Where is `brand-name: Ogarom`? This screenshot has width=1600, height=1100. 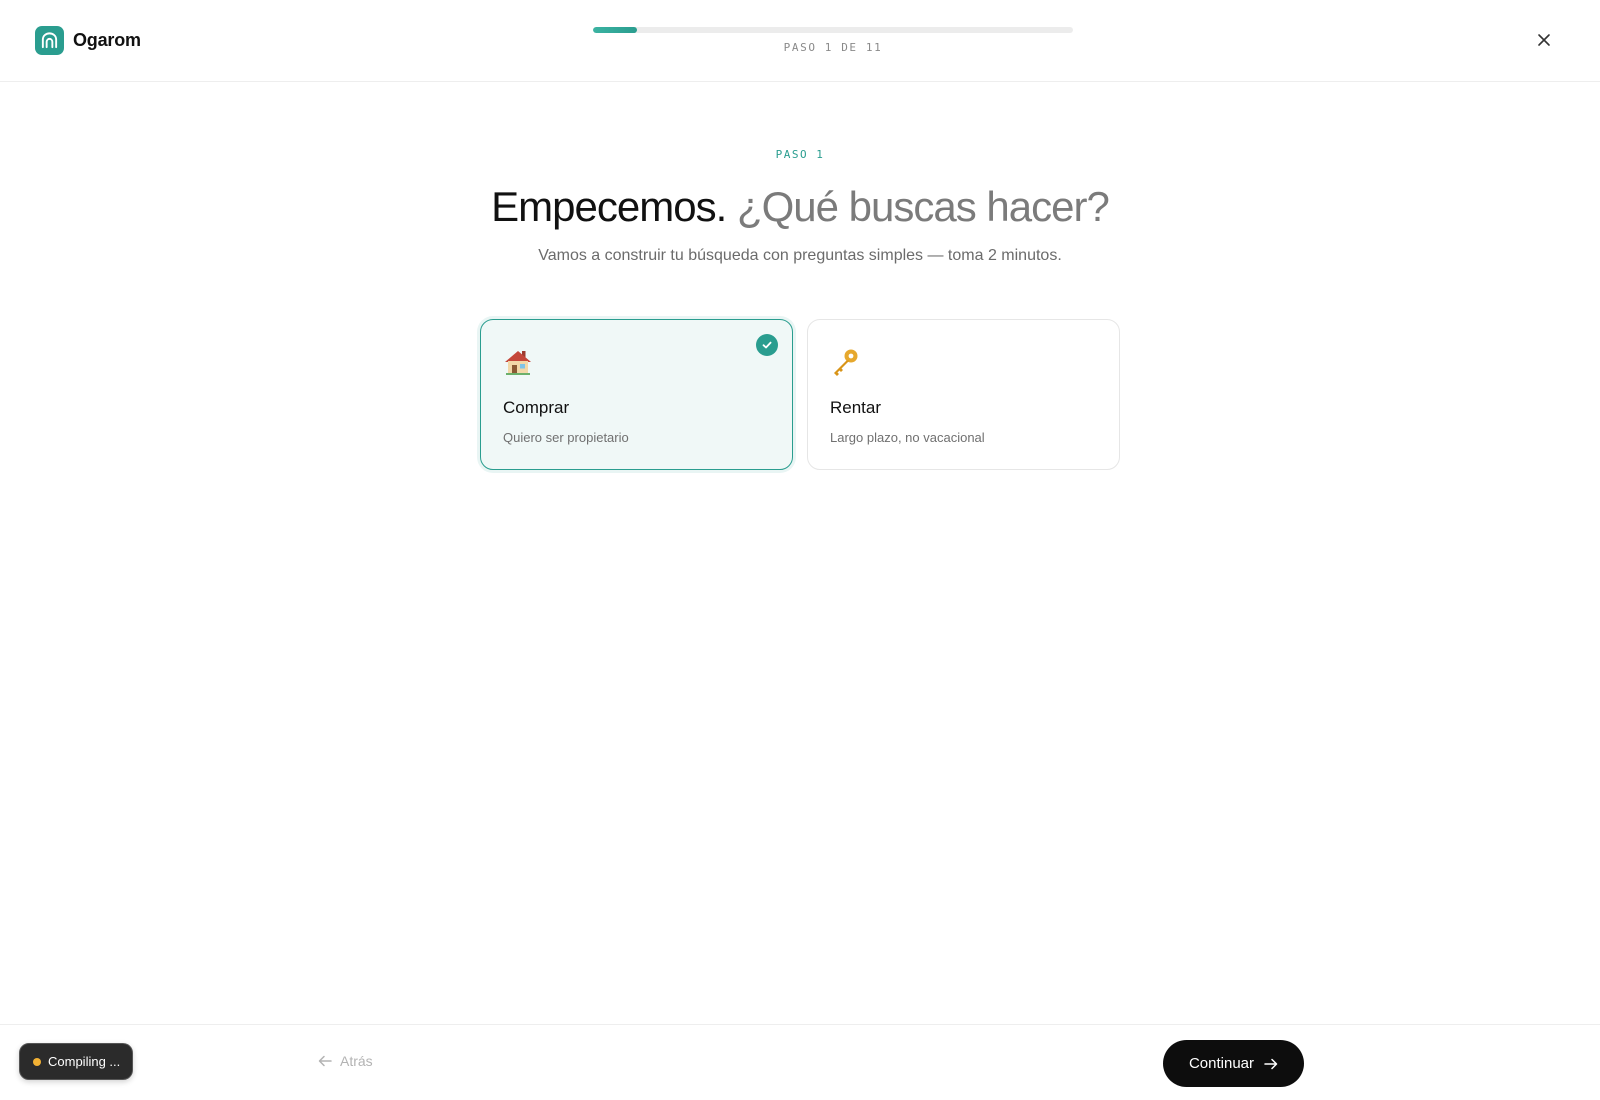
brand-name: Ogarom is located at coordinates (107, 40).